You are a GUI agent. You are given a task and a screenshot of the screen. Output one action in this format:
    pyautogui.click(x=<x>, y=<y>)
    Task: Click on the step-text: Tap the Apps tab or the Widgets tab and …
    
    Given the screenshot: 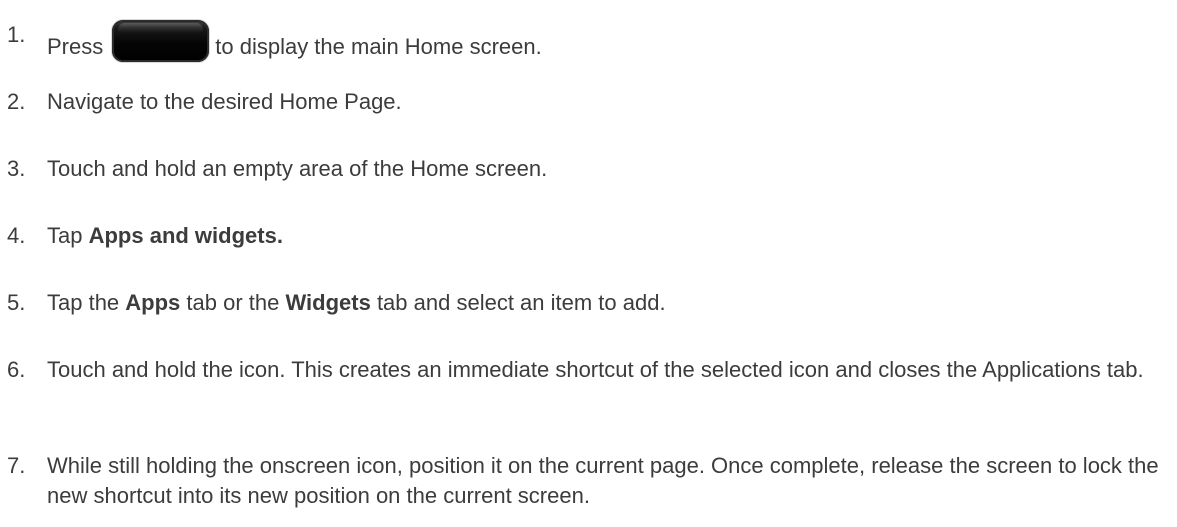 What is the action you would take?
    pyautogui.click(x=609, y=303)
    